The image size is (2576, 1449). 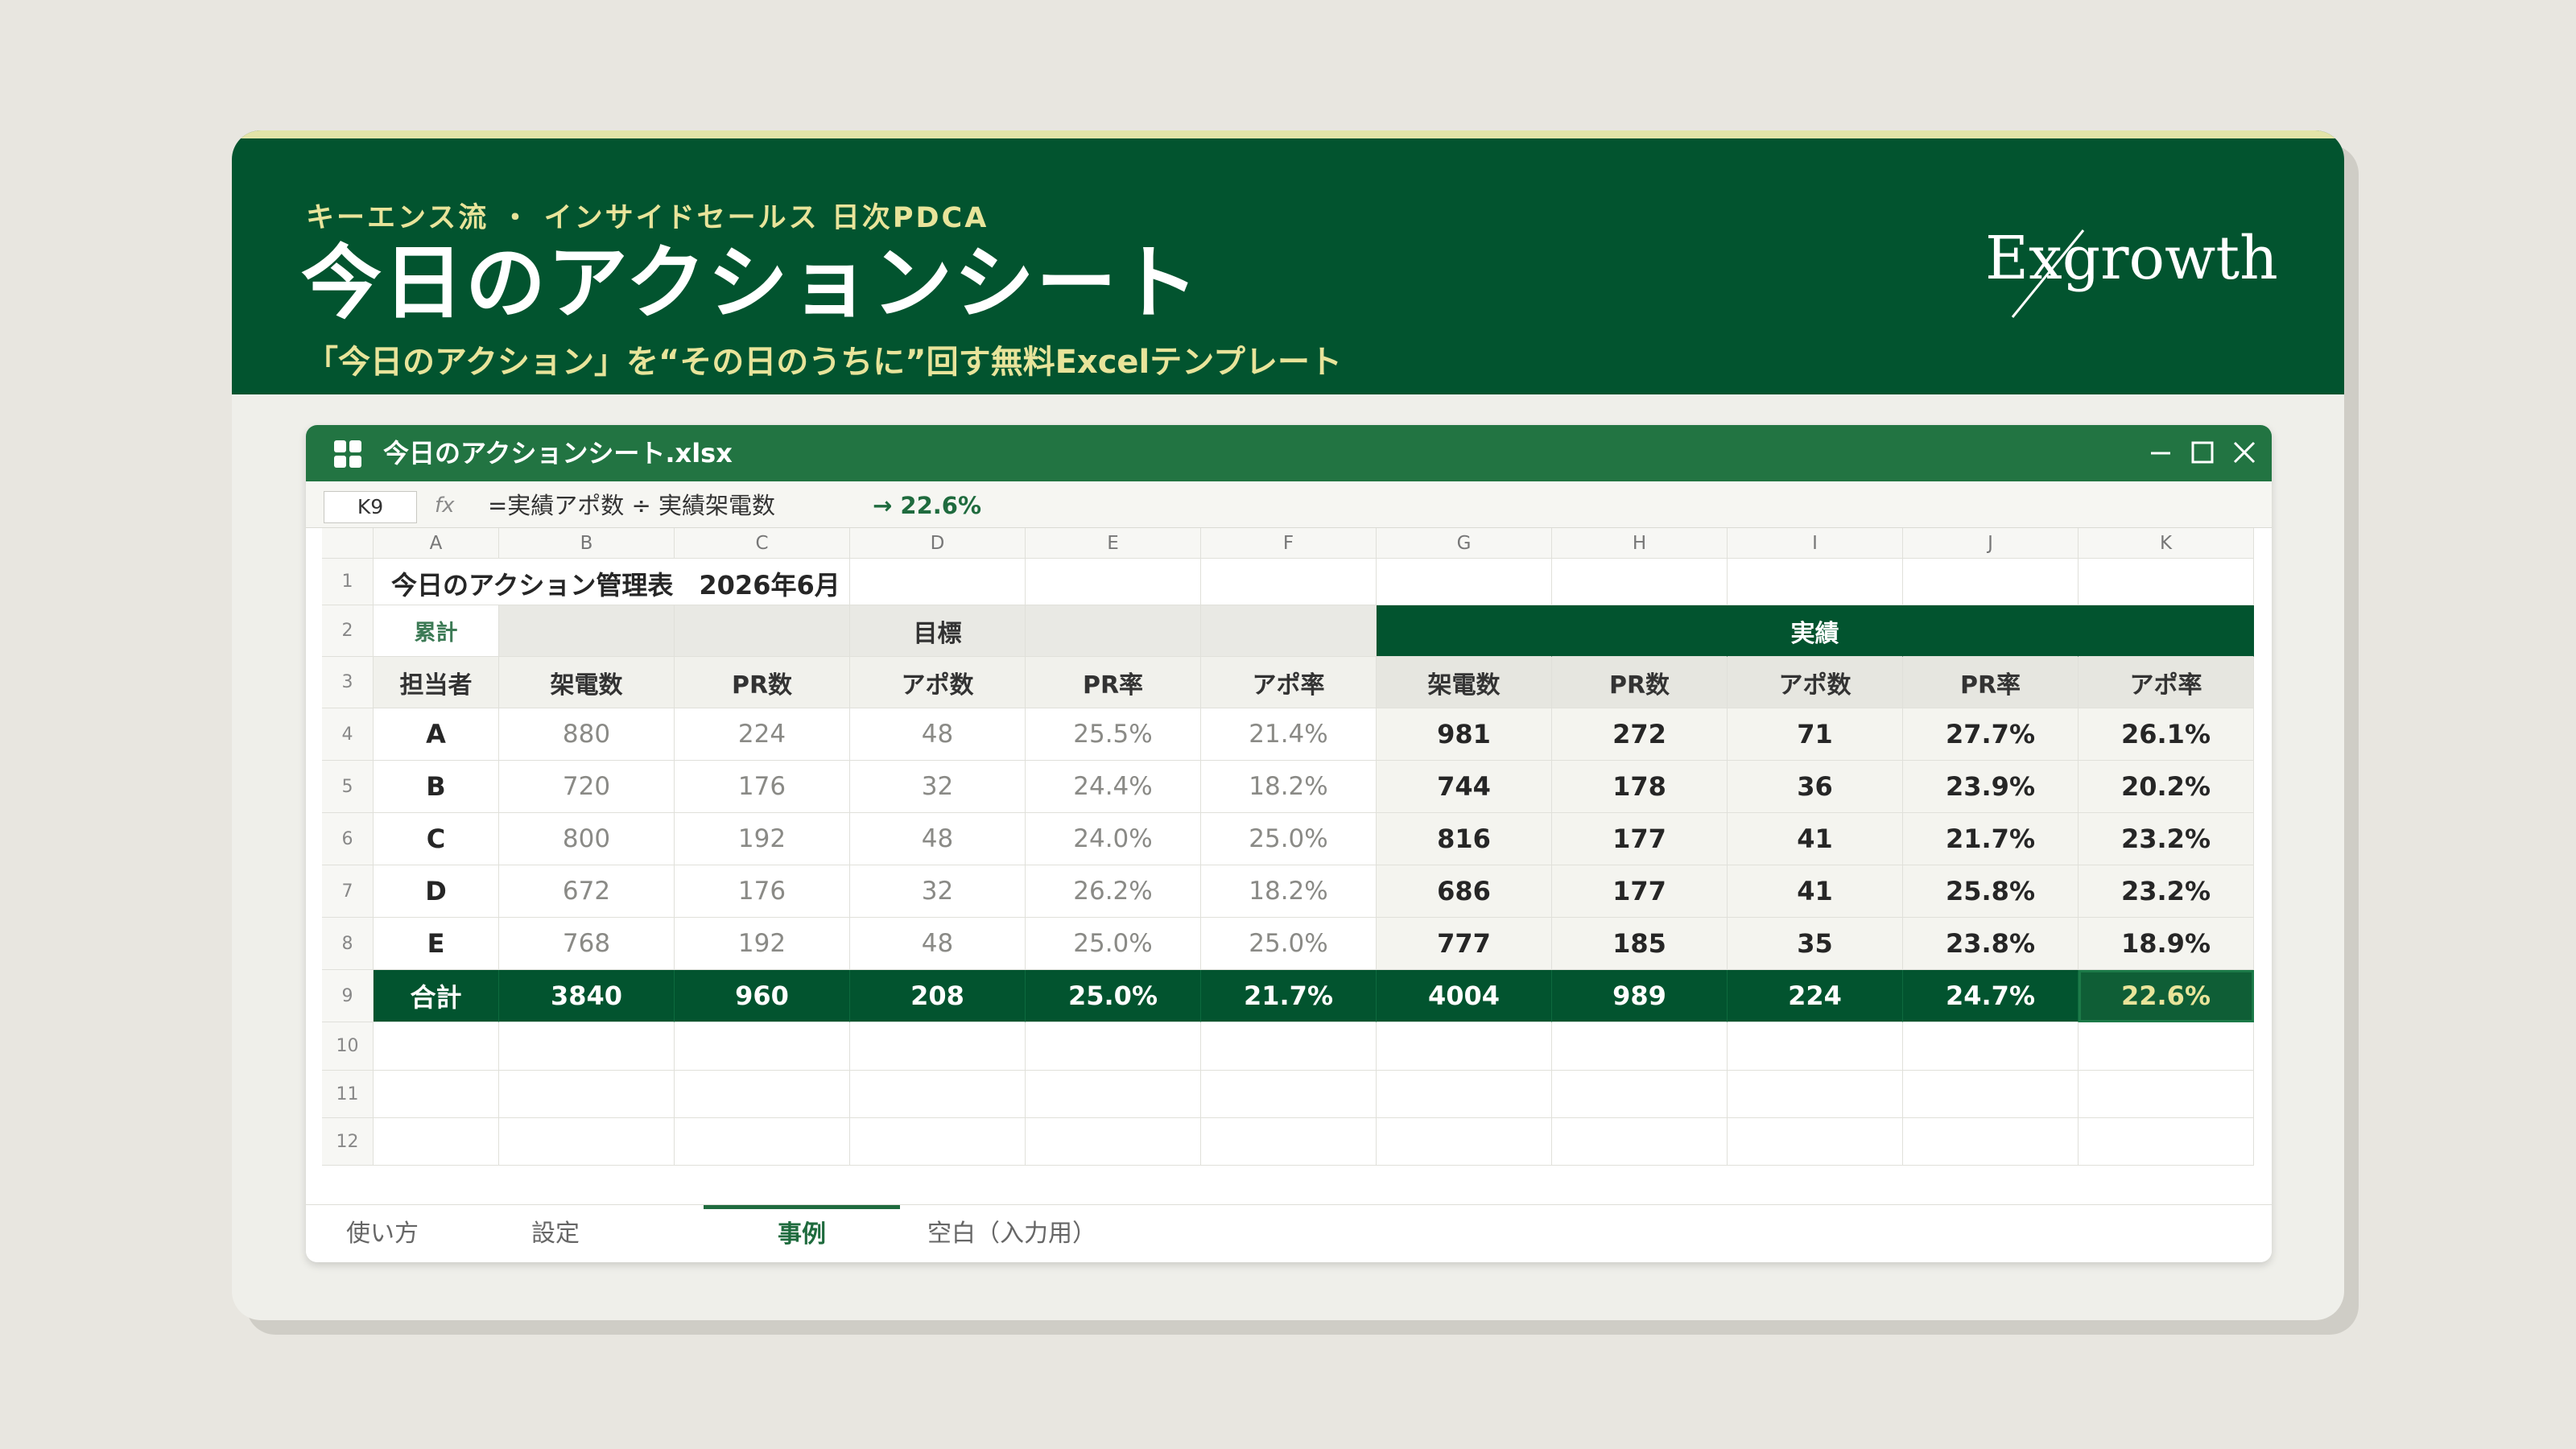 What do you see at coordinates (762, 543) in the screenshot?
I see `column-header: C` at bounding box center [762, 543].